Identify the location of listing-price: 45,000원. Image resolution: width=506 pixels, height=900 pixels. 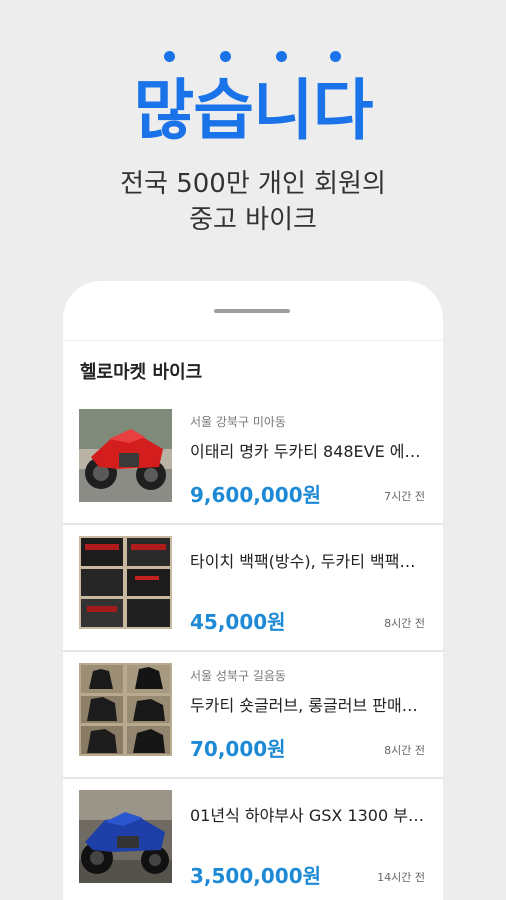
(238, 622).